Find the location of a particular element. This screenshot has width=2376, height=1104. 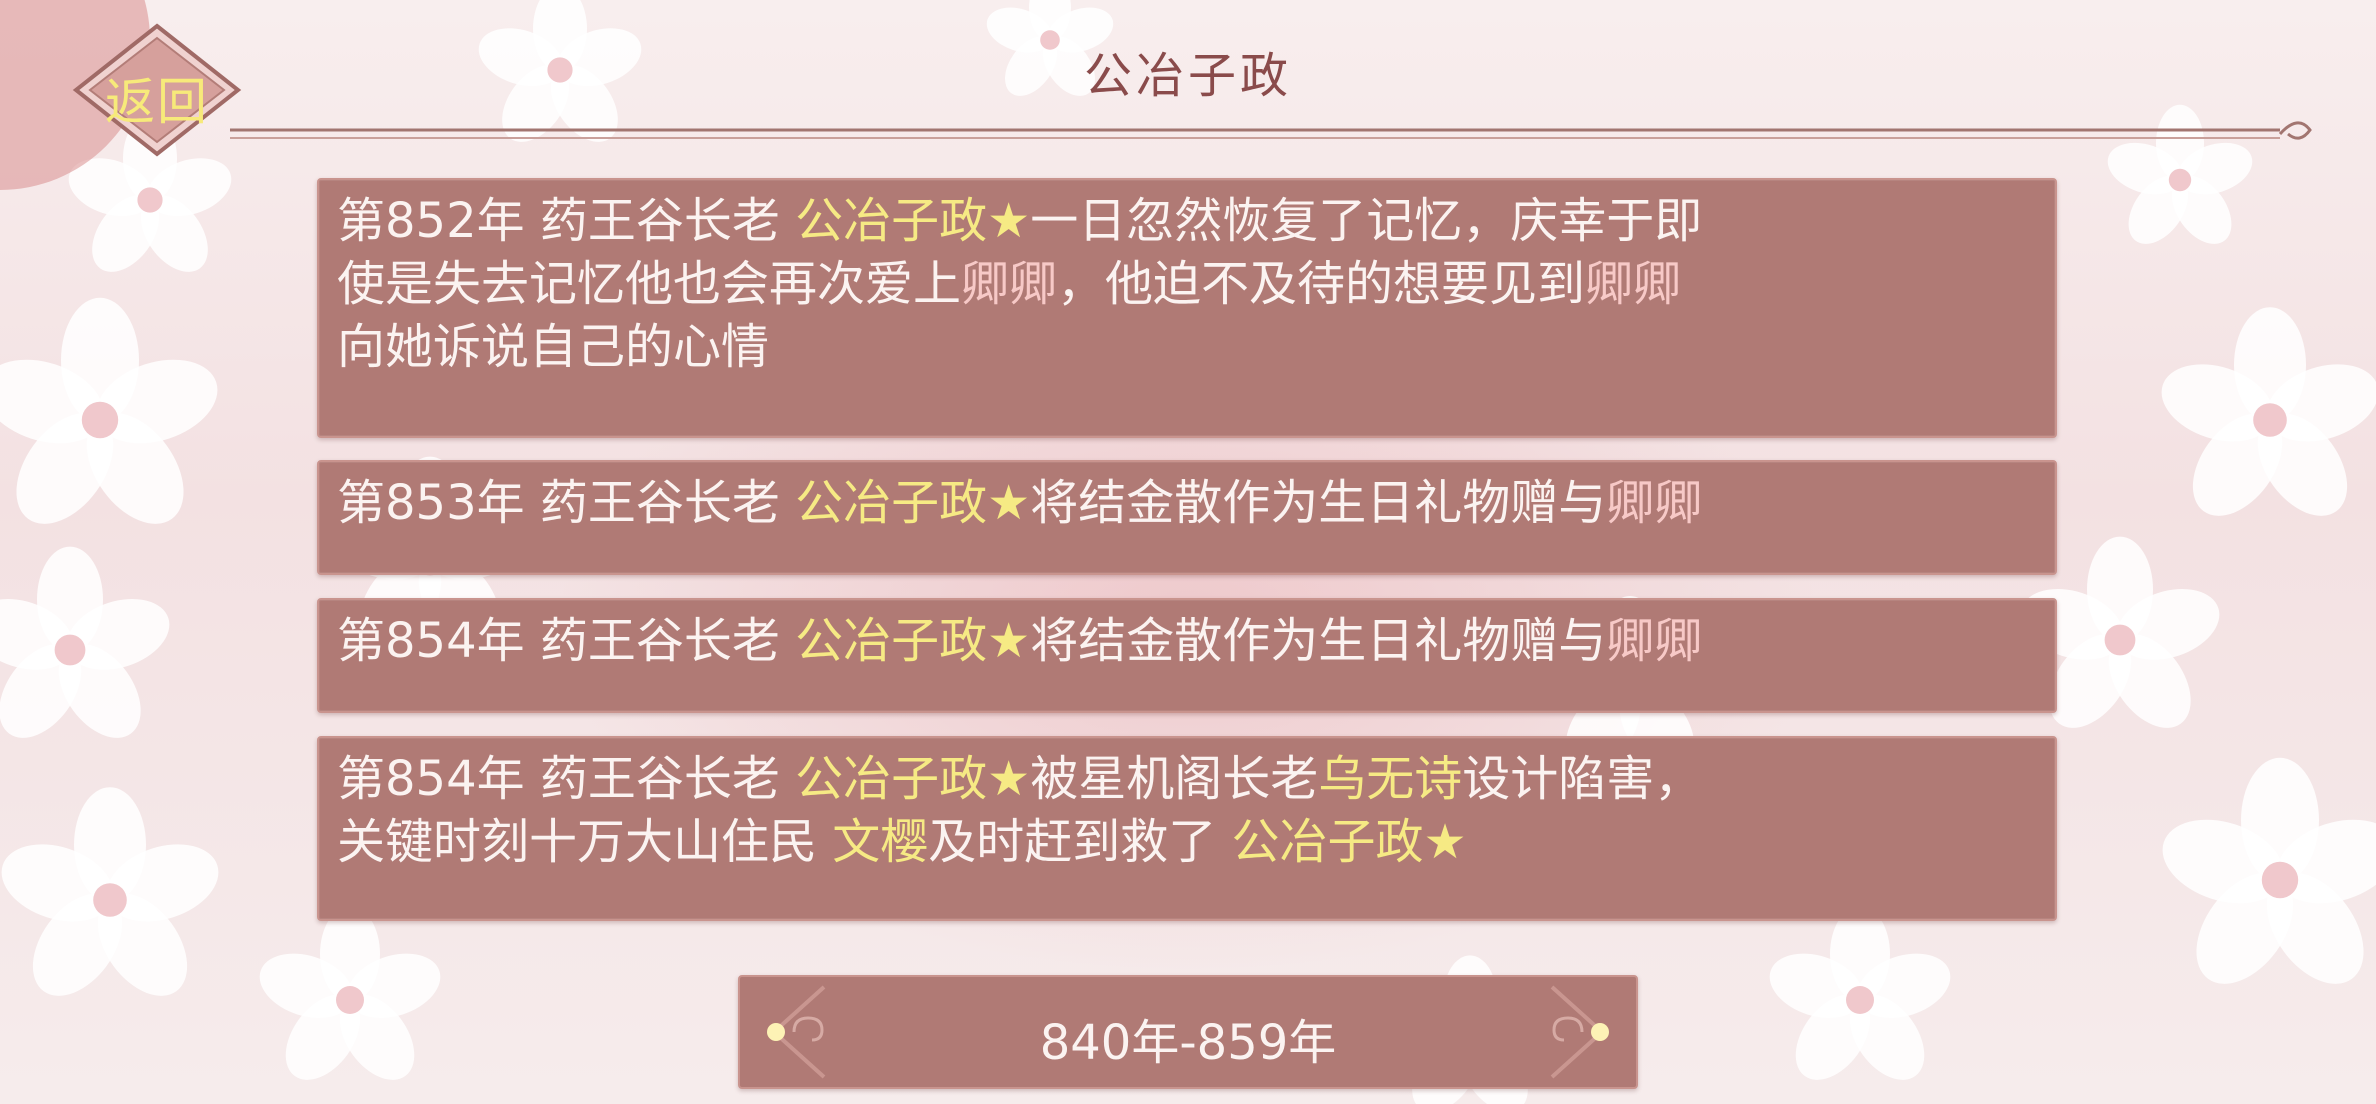

event-line: 第853年 药王谷长老 公冶子政★将结金散作为生日礼物赠与卿卿 is located at coordinates (1187, 503).